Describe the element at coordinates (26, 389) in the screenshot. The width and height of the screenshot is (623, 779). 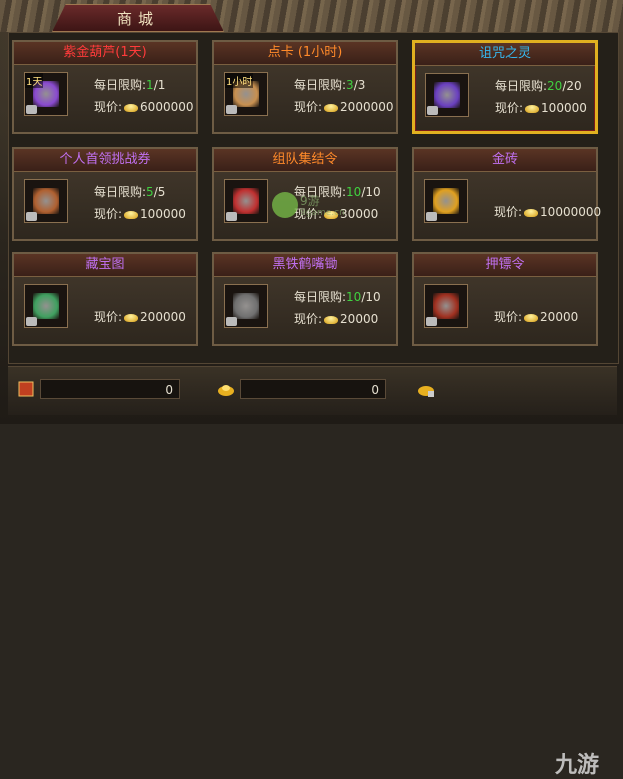
I see `book-icon` at that location.